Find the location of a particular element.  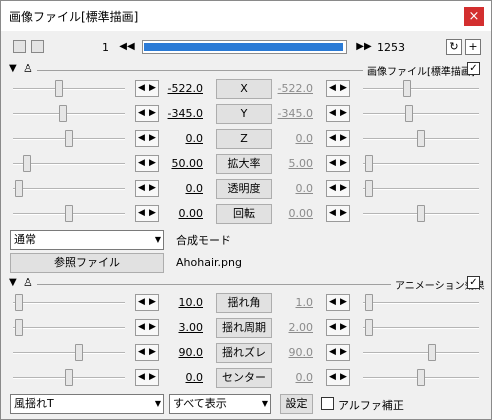

blend-mode-select: 通常 ▼ is located at coordinates (87, 240).